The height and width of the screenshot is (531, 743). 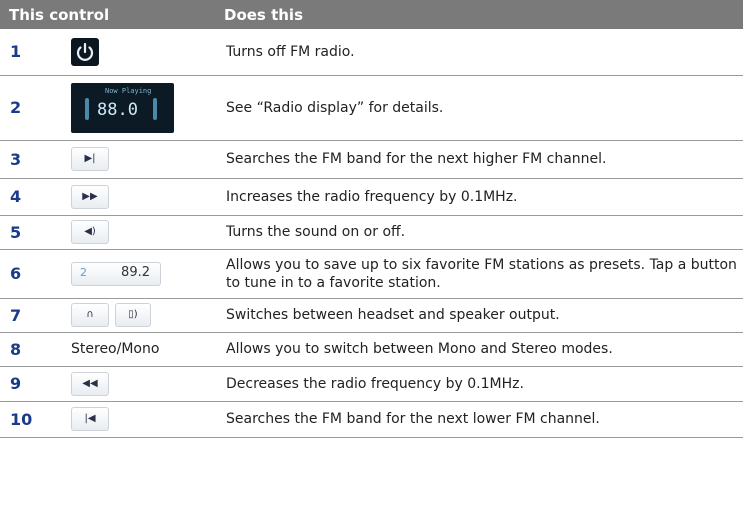 I want to click on speaker-icon: ◀), so click(x=90, y=232).